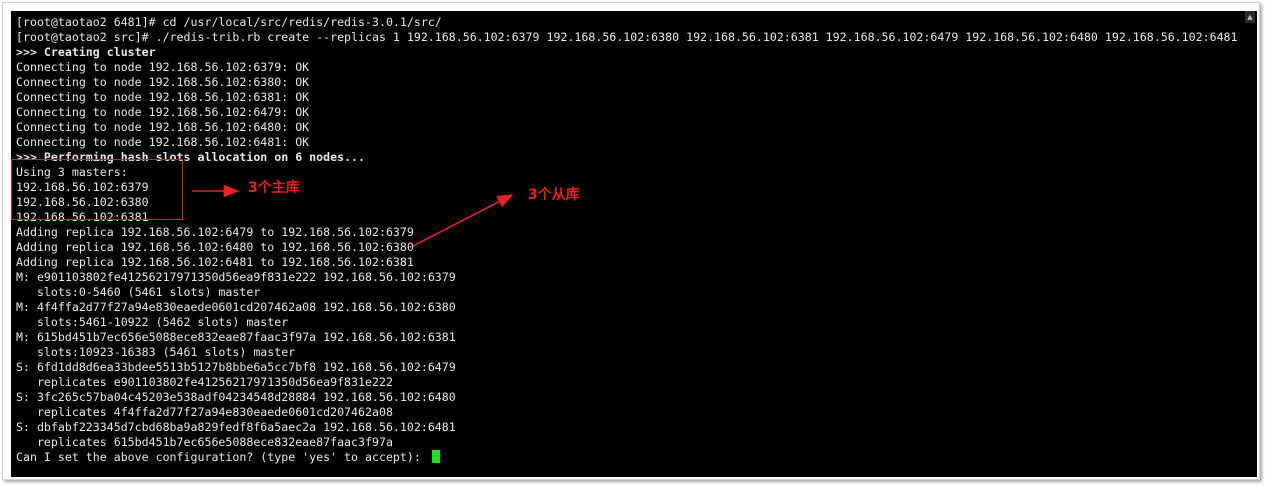 The image size is (1265, 486). I want to click on terminal-line: 192.168.56.102:6381, so click(82, 217).